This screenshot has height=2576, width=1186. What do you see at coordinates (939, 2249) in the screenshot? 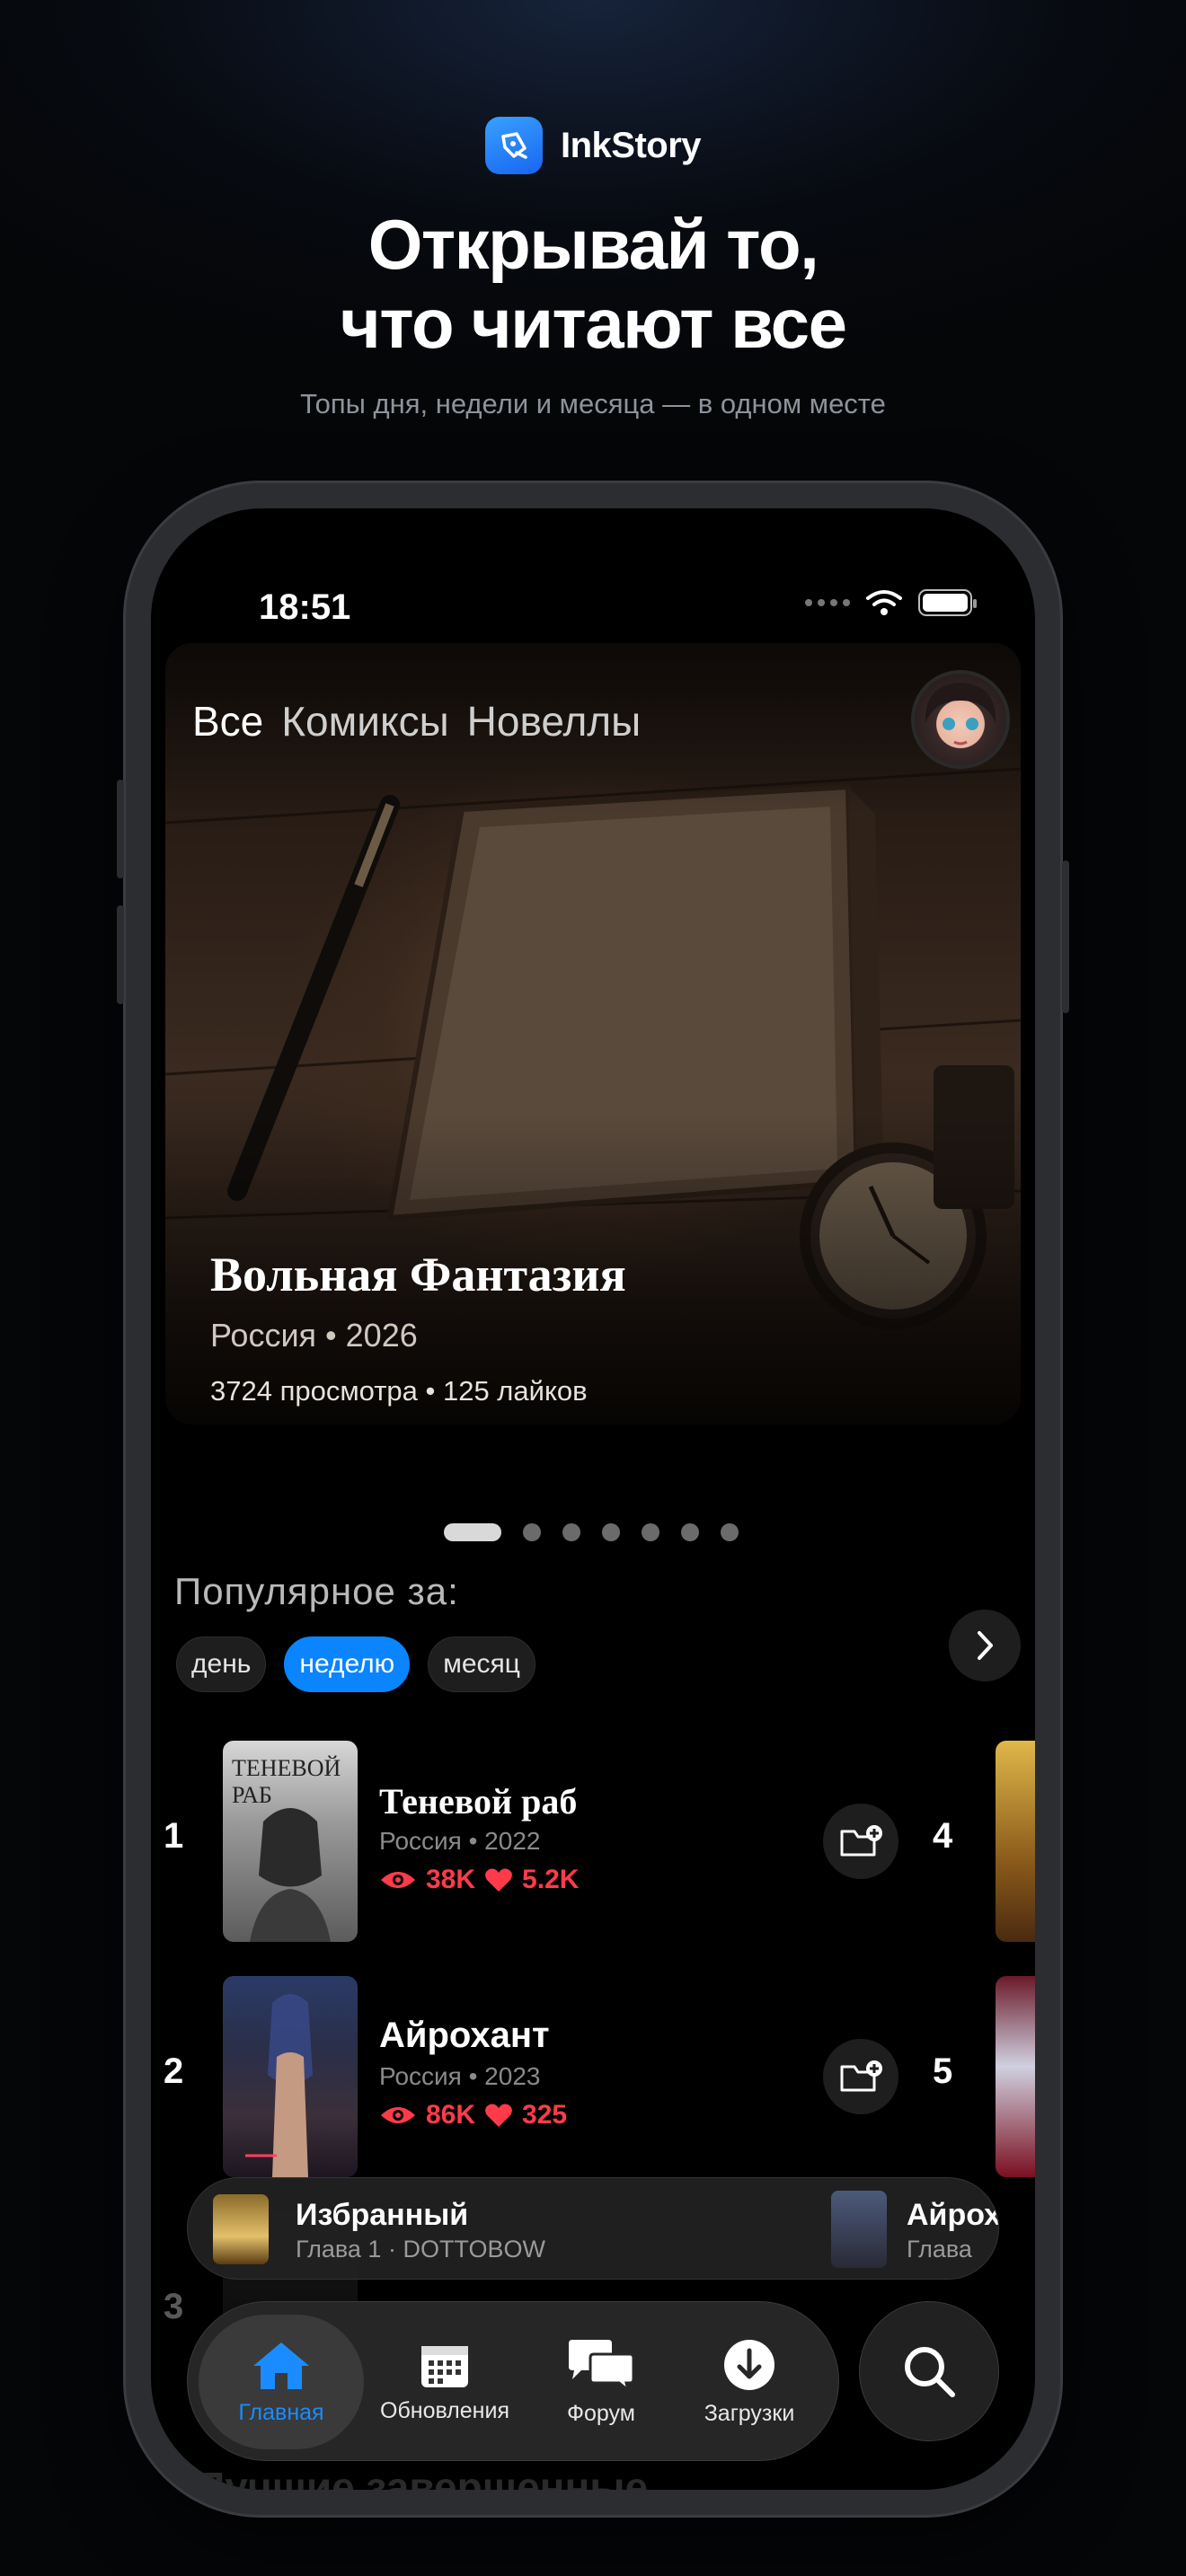
I see `continue-subtitle: Глава` at bounding box center [939, 2249].